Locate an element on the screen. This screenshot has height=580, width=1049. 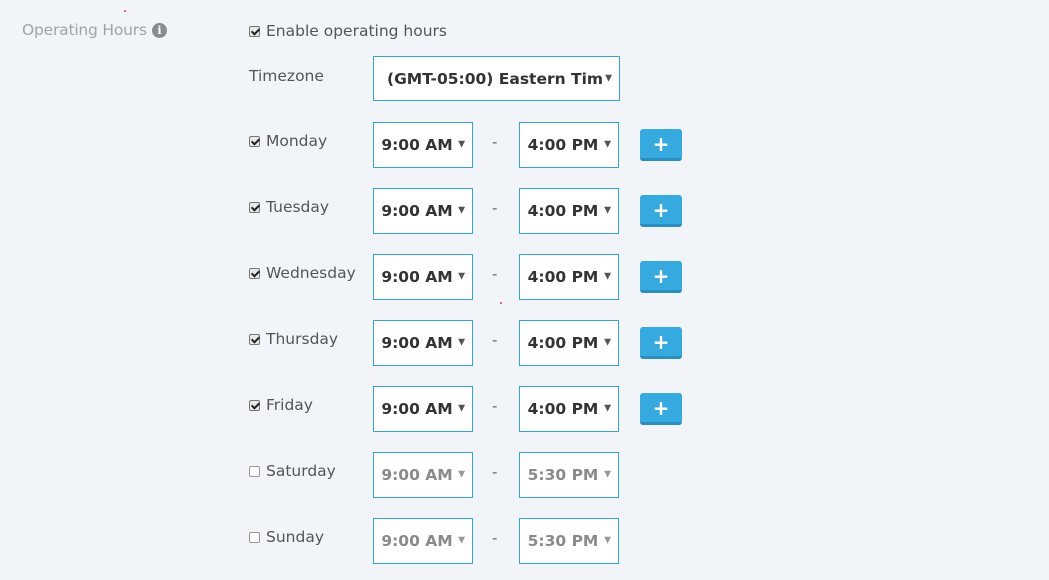
info-icon: i is located at coordinates (159, 30).